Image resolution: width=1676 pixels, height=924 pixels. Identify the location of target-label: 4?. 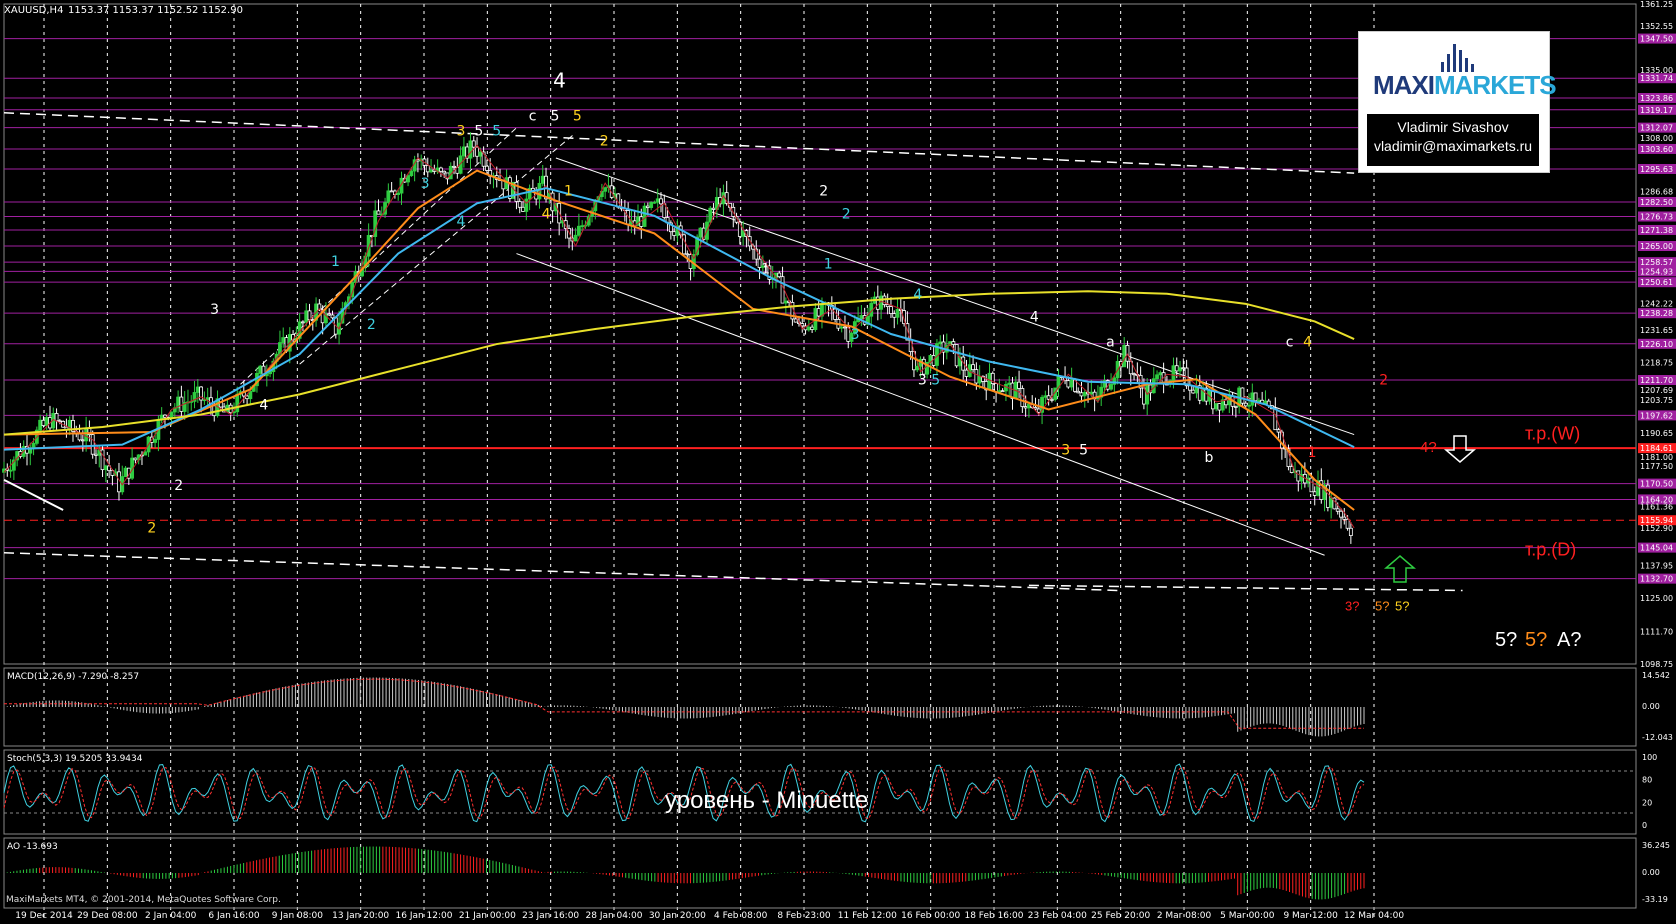
(1428, 447).